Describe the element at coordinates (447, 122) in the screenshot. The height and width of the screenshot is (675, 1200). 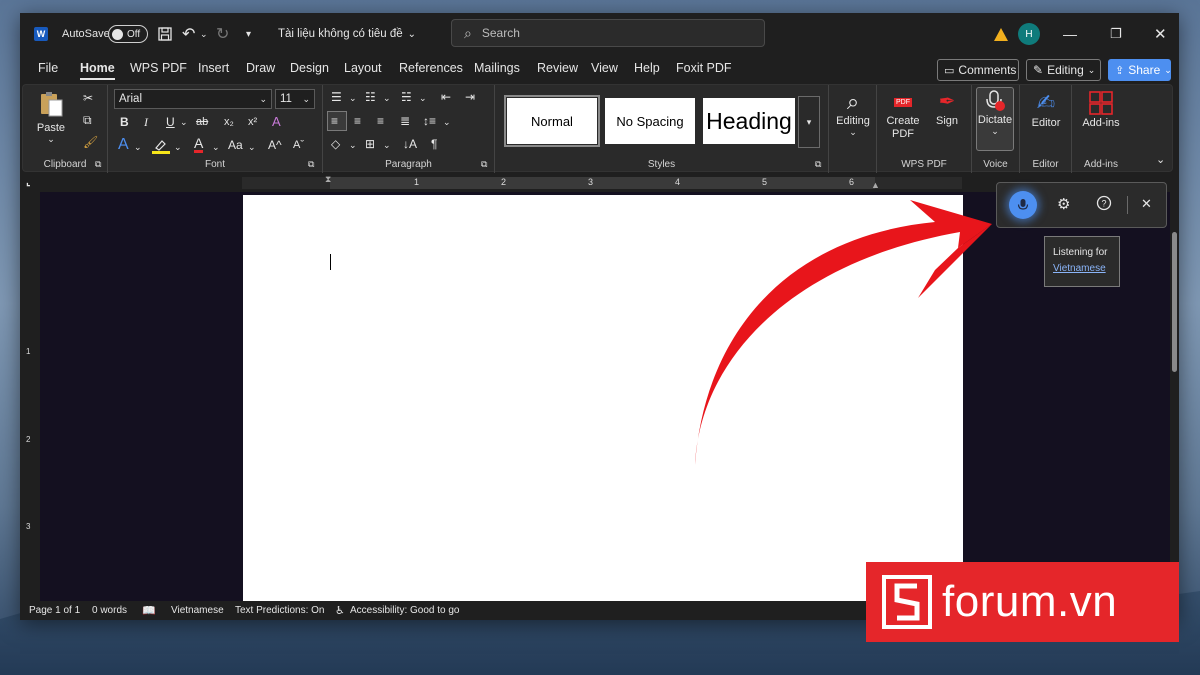
I see `line-spacing-chevron-icon: ⌄` at that location.